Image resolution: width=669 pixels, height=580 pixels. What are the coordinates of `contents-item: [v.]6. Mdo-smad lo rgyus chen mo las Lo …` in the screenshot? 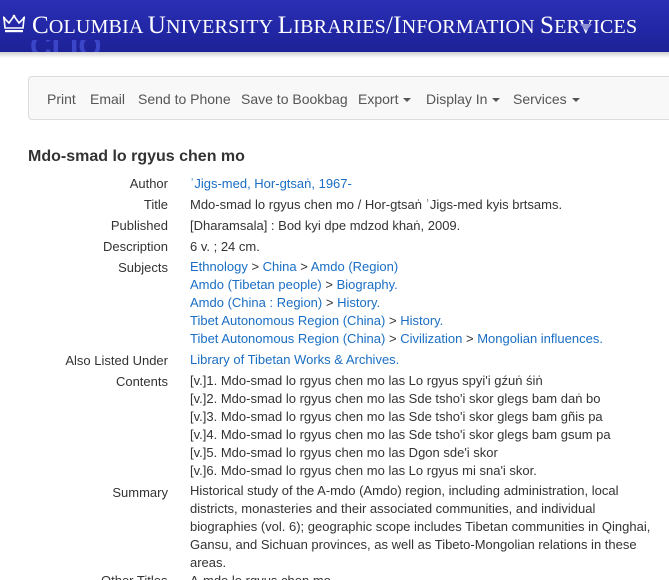 It's located at (363, 470).